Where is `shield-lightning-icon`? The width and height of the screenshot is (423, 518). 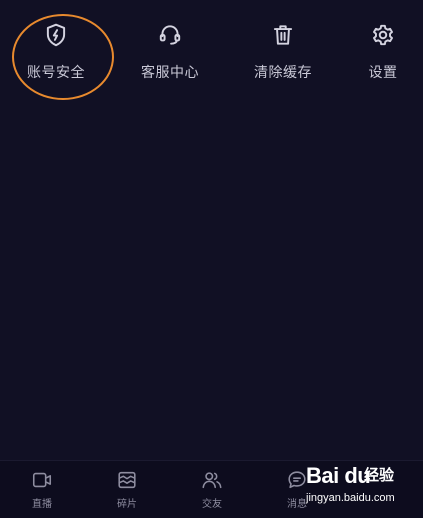
shield-lightning-icon is located at coordinates (56, 35).